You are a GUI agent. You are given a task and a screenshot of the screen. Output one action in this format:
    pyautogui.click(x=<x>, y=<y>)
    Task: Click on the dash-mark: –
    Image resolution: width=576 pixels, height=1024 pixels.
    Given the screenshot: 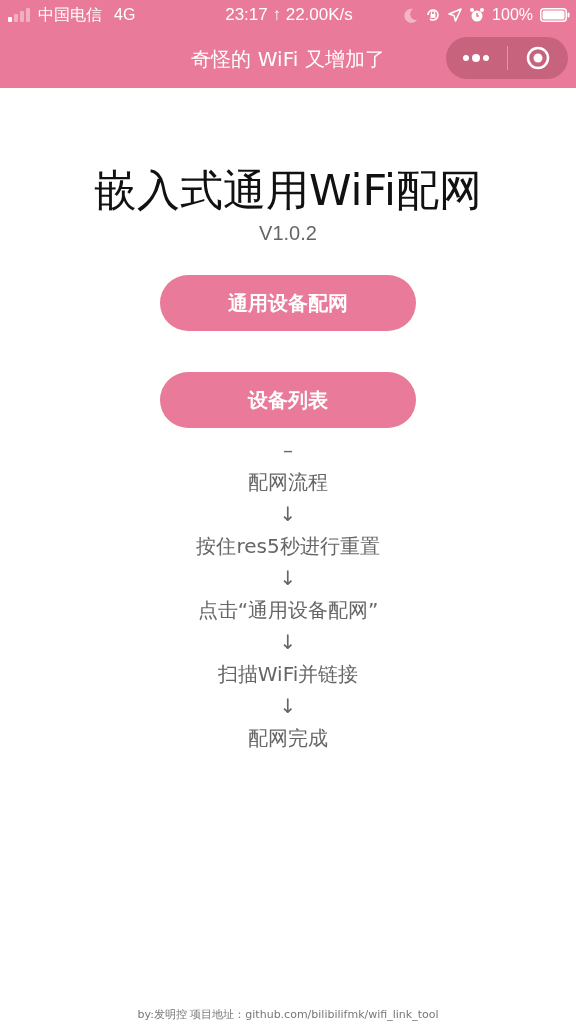 What is the action you would take?
    pyautogui.click(x=288, y=450)
    